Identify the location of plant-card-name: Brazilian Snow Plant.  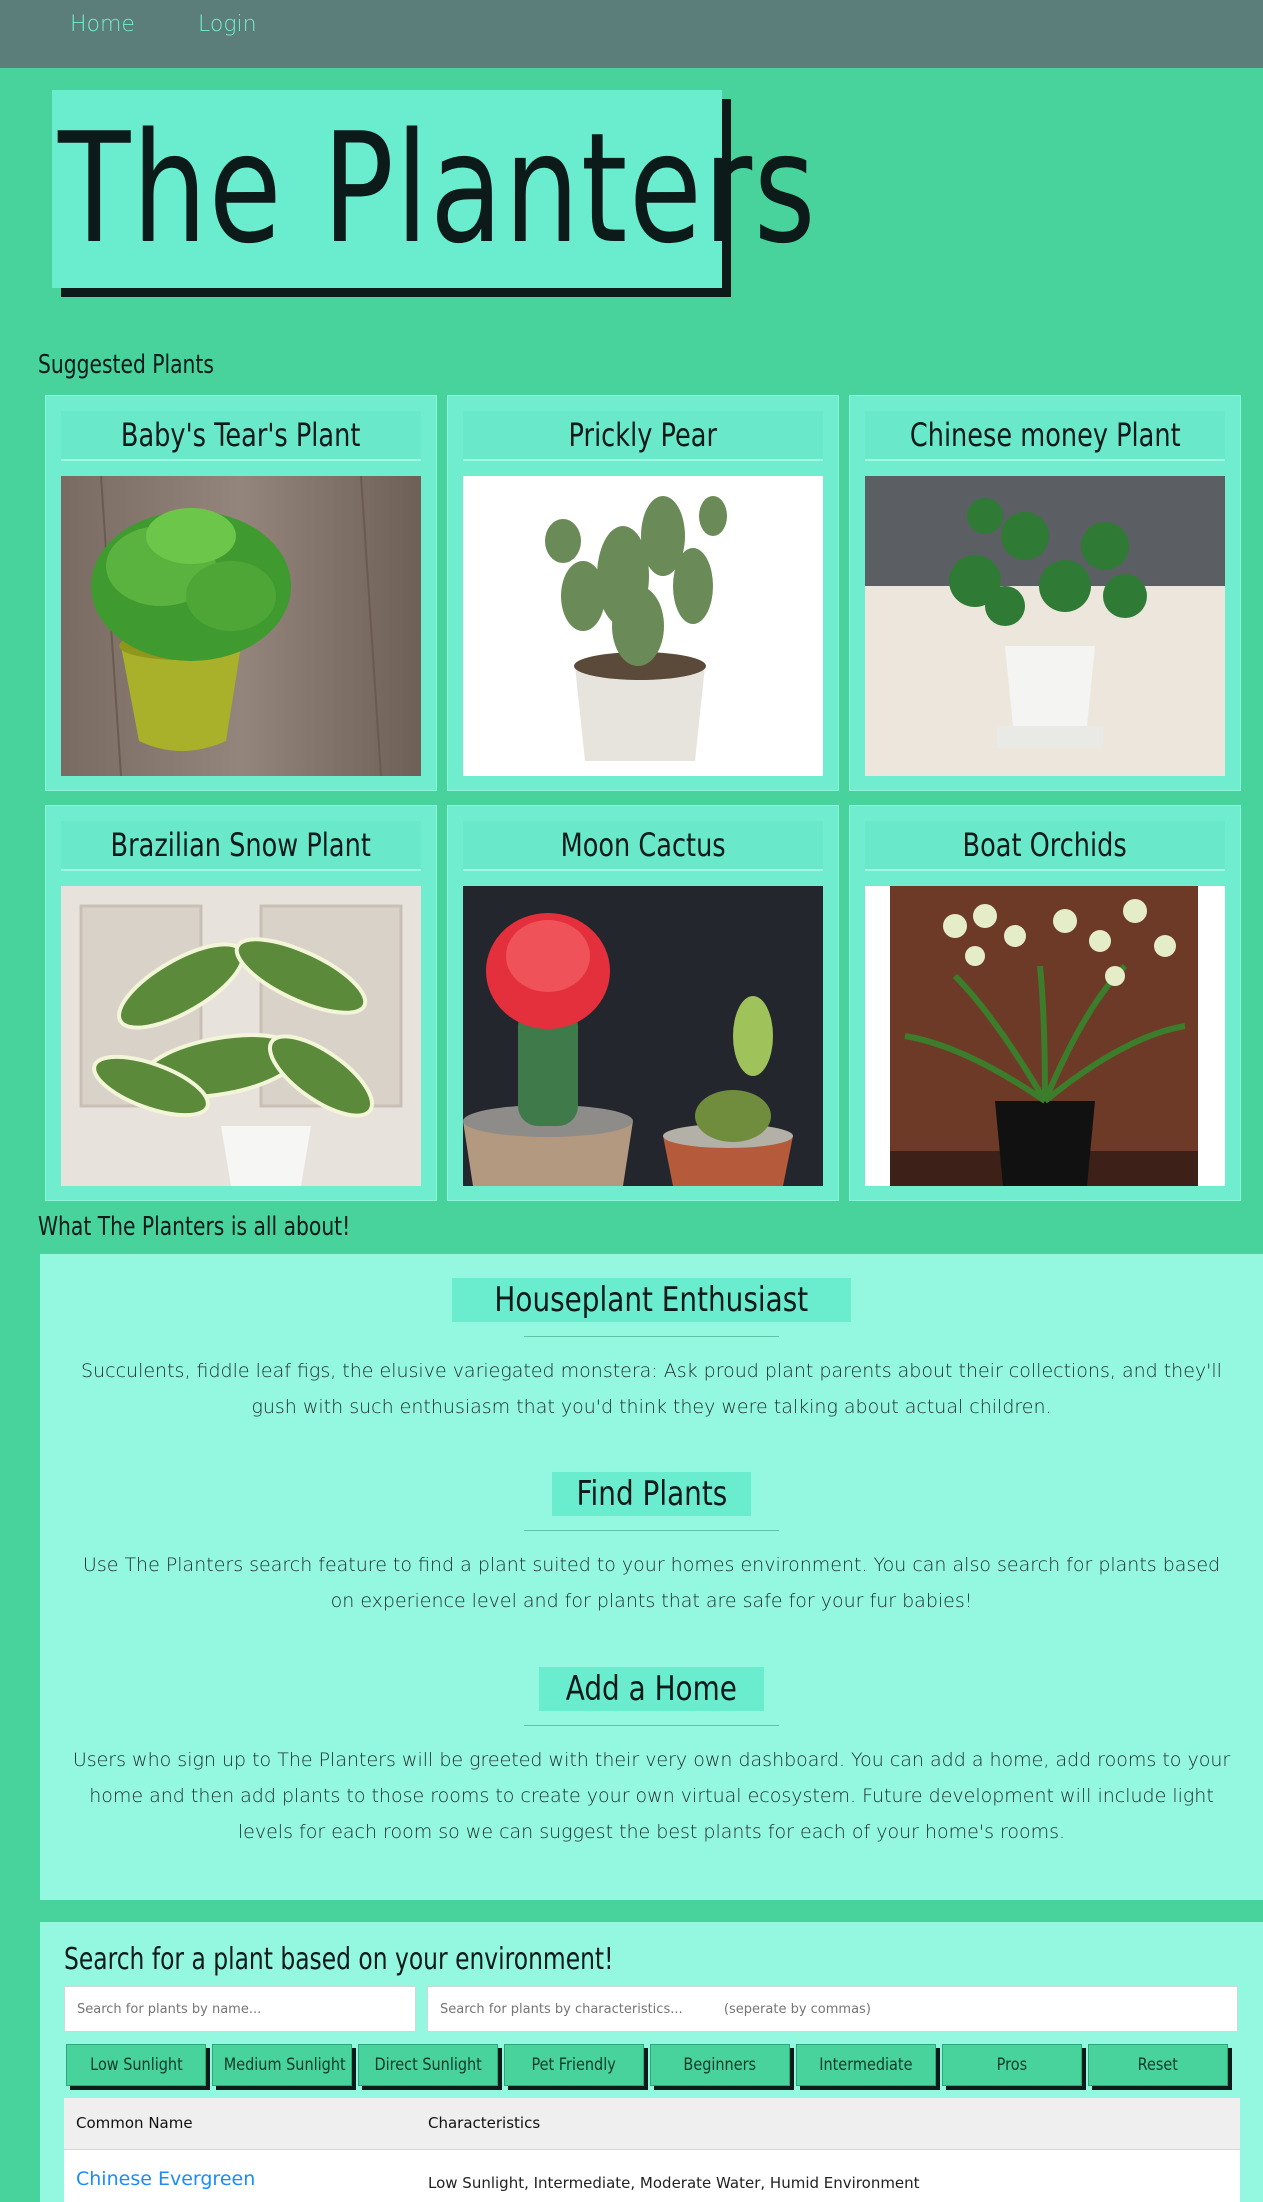
(241, 845).